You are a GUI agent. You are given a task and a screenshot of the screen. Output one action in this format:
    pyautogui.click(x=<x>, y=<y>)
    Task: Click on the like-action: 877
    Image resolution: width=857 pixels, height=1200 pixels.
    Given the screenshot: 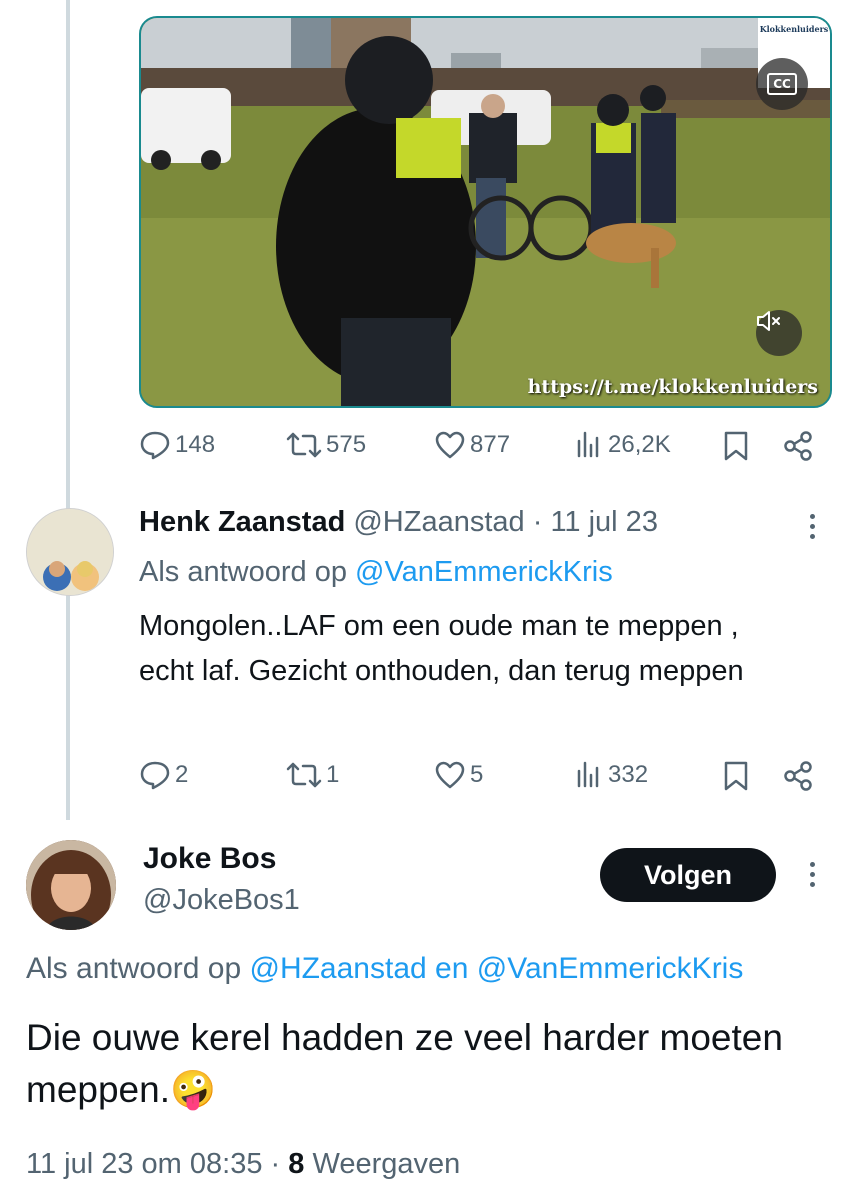 What is the action you would take?
    pyautogui.click(x=472, y=445)
    